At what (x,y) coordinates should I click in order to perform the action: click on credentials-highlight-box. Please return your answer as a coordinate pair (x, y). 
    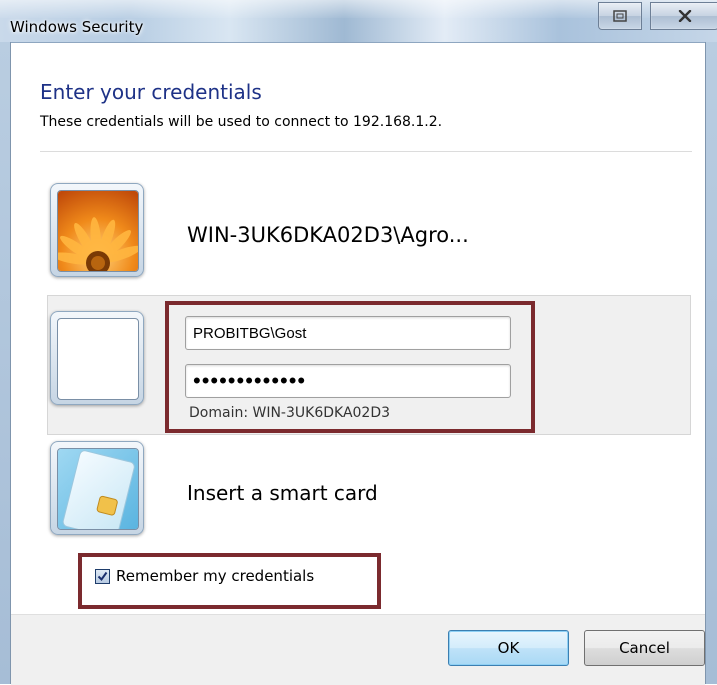
    Looking at the image, I should click on (350, 367).